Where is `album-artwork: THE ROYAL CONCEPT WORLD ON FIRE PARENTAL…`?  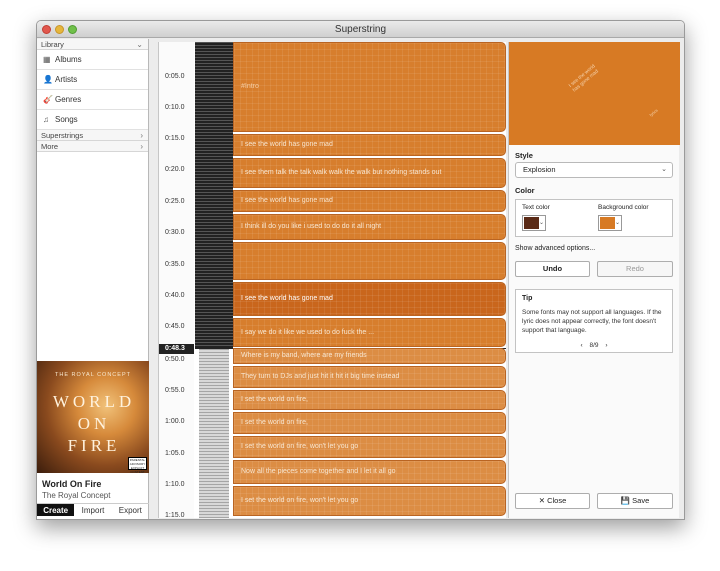
album-artwork: THE ROYAL CONCEPT WORLD ON FIRE PARENTAL… is located at coordinates (93, 417).